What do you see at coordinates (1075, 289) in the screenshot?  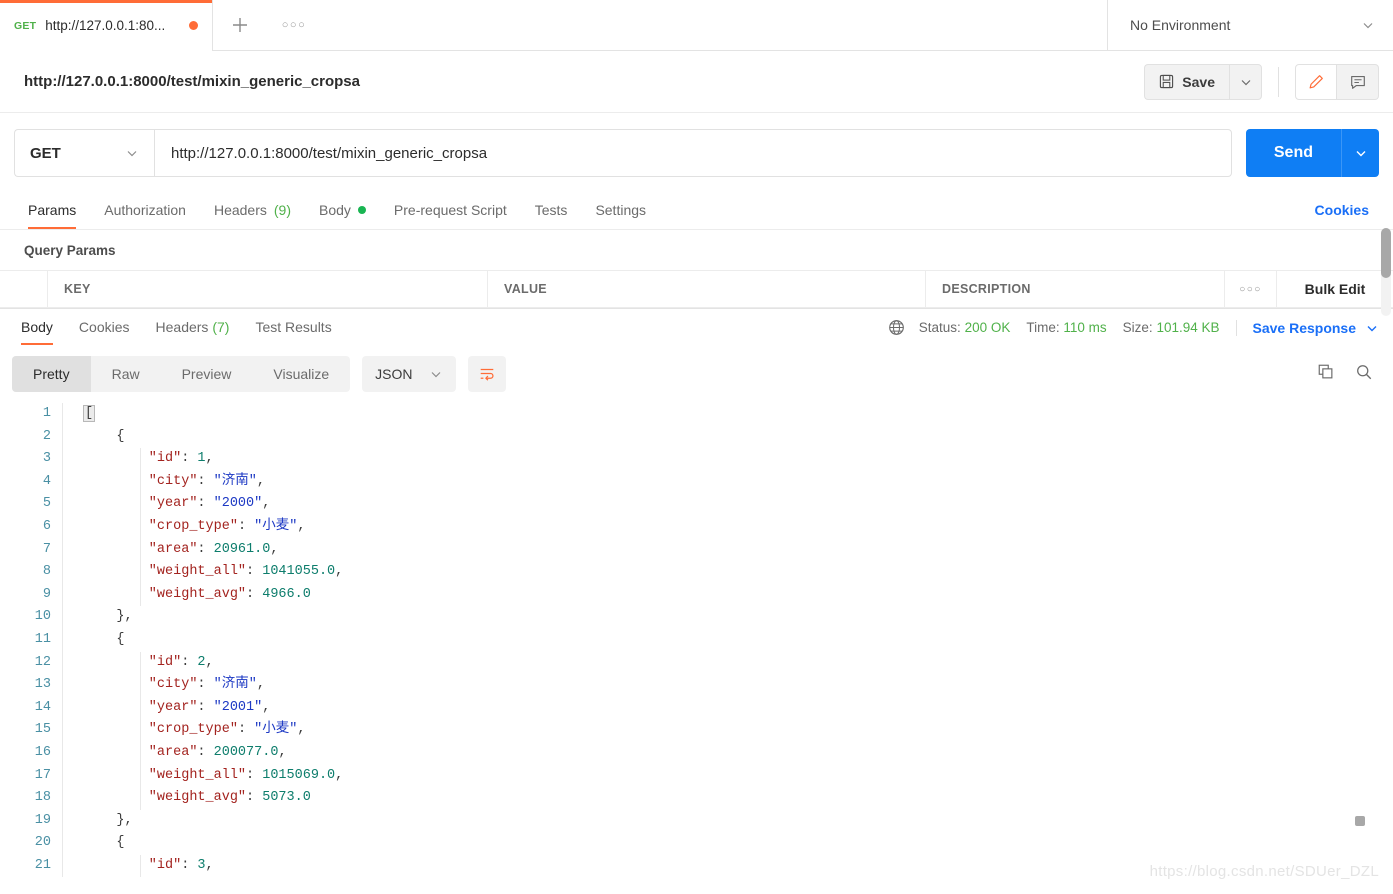 I see `column-header-description: DESCRIPTION` at bounding box center [1075, 289].